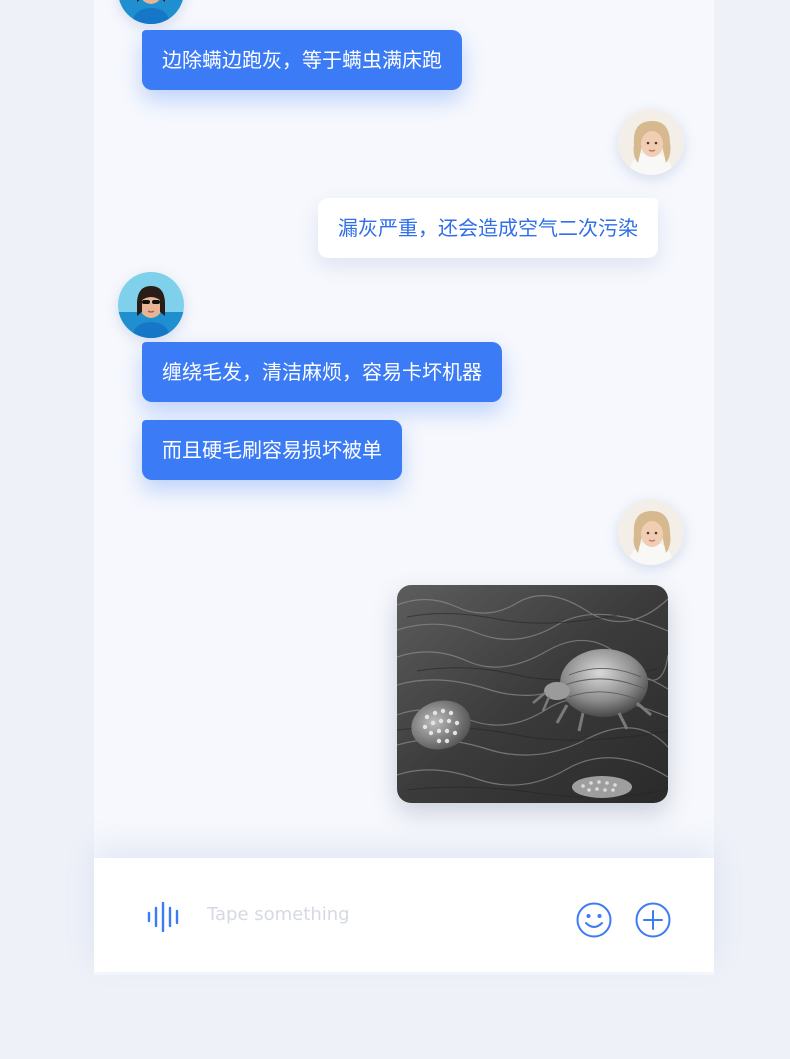 The height and width of the screenshot is (1059, 790). Describe the element at coordinates (653, 920) in the screenshot. I see `plus-icon` at that location.